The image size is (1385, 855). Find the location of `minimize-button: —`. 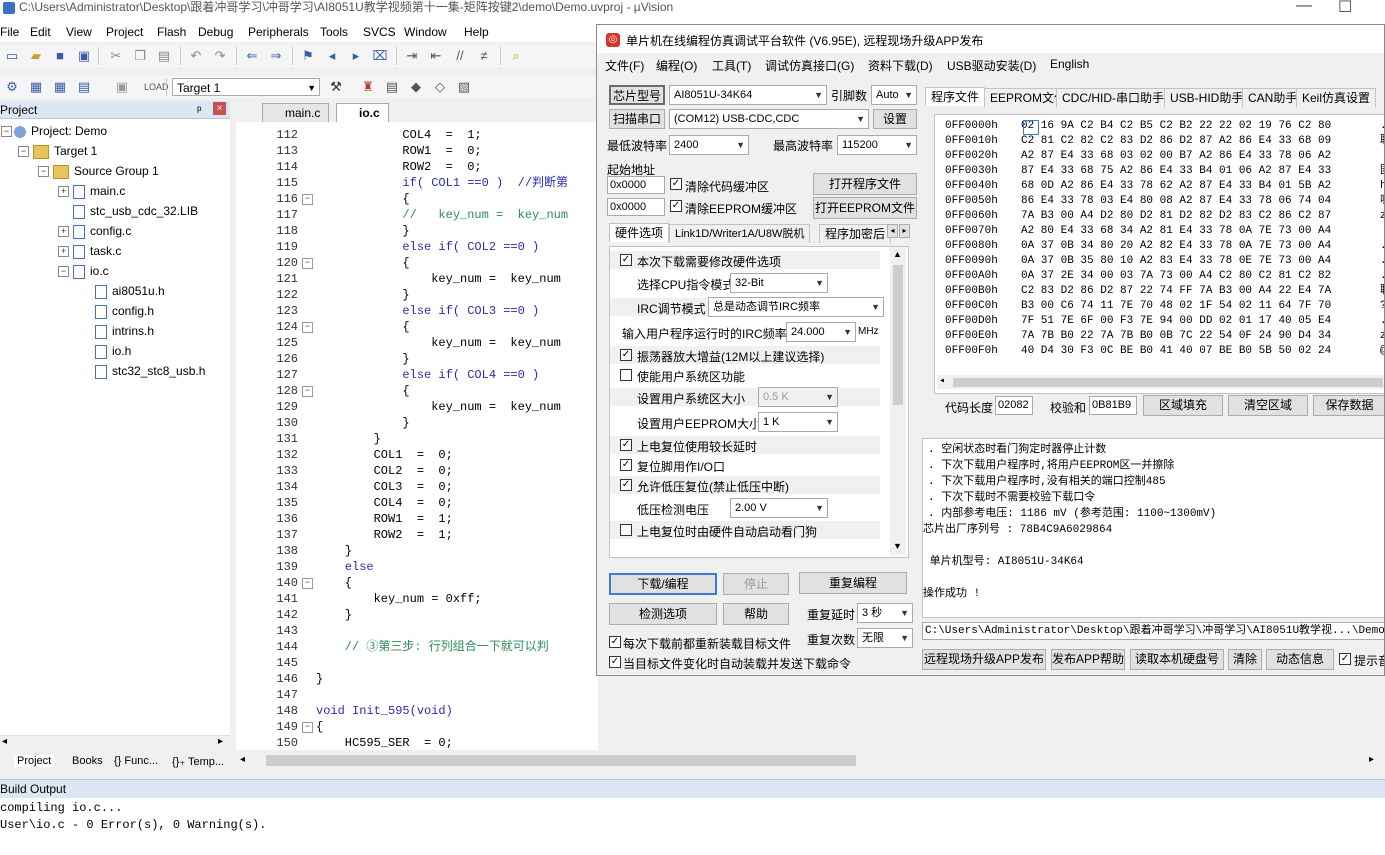

minimize-button: — is located at coordinates (1304, 7).